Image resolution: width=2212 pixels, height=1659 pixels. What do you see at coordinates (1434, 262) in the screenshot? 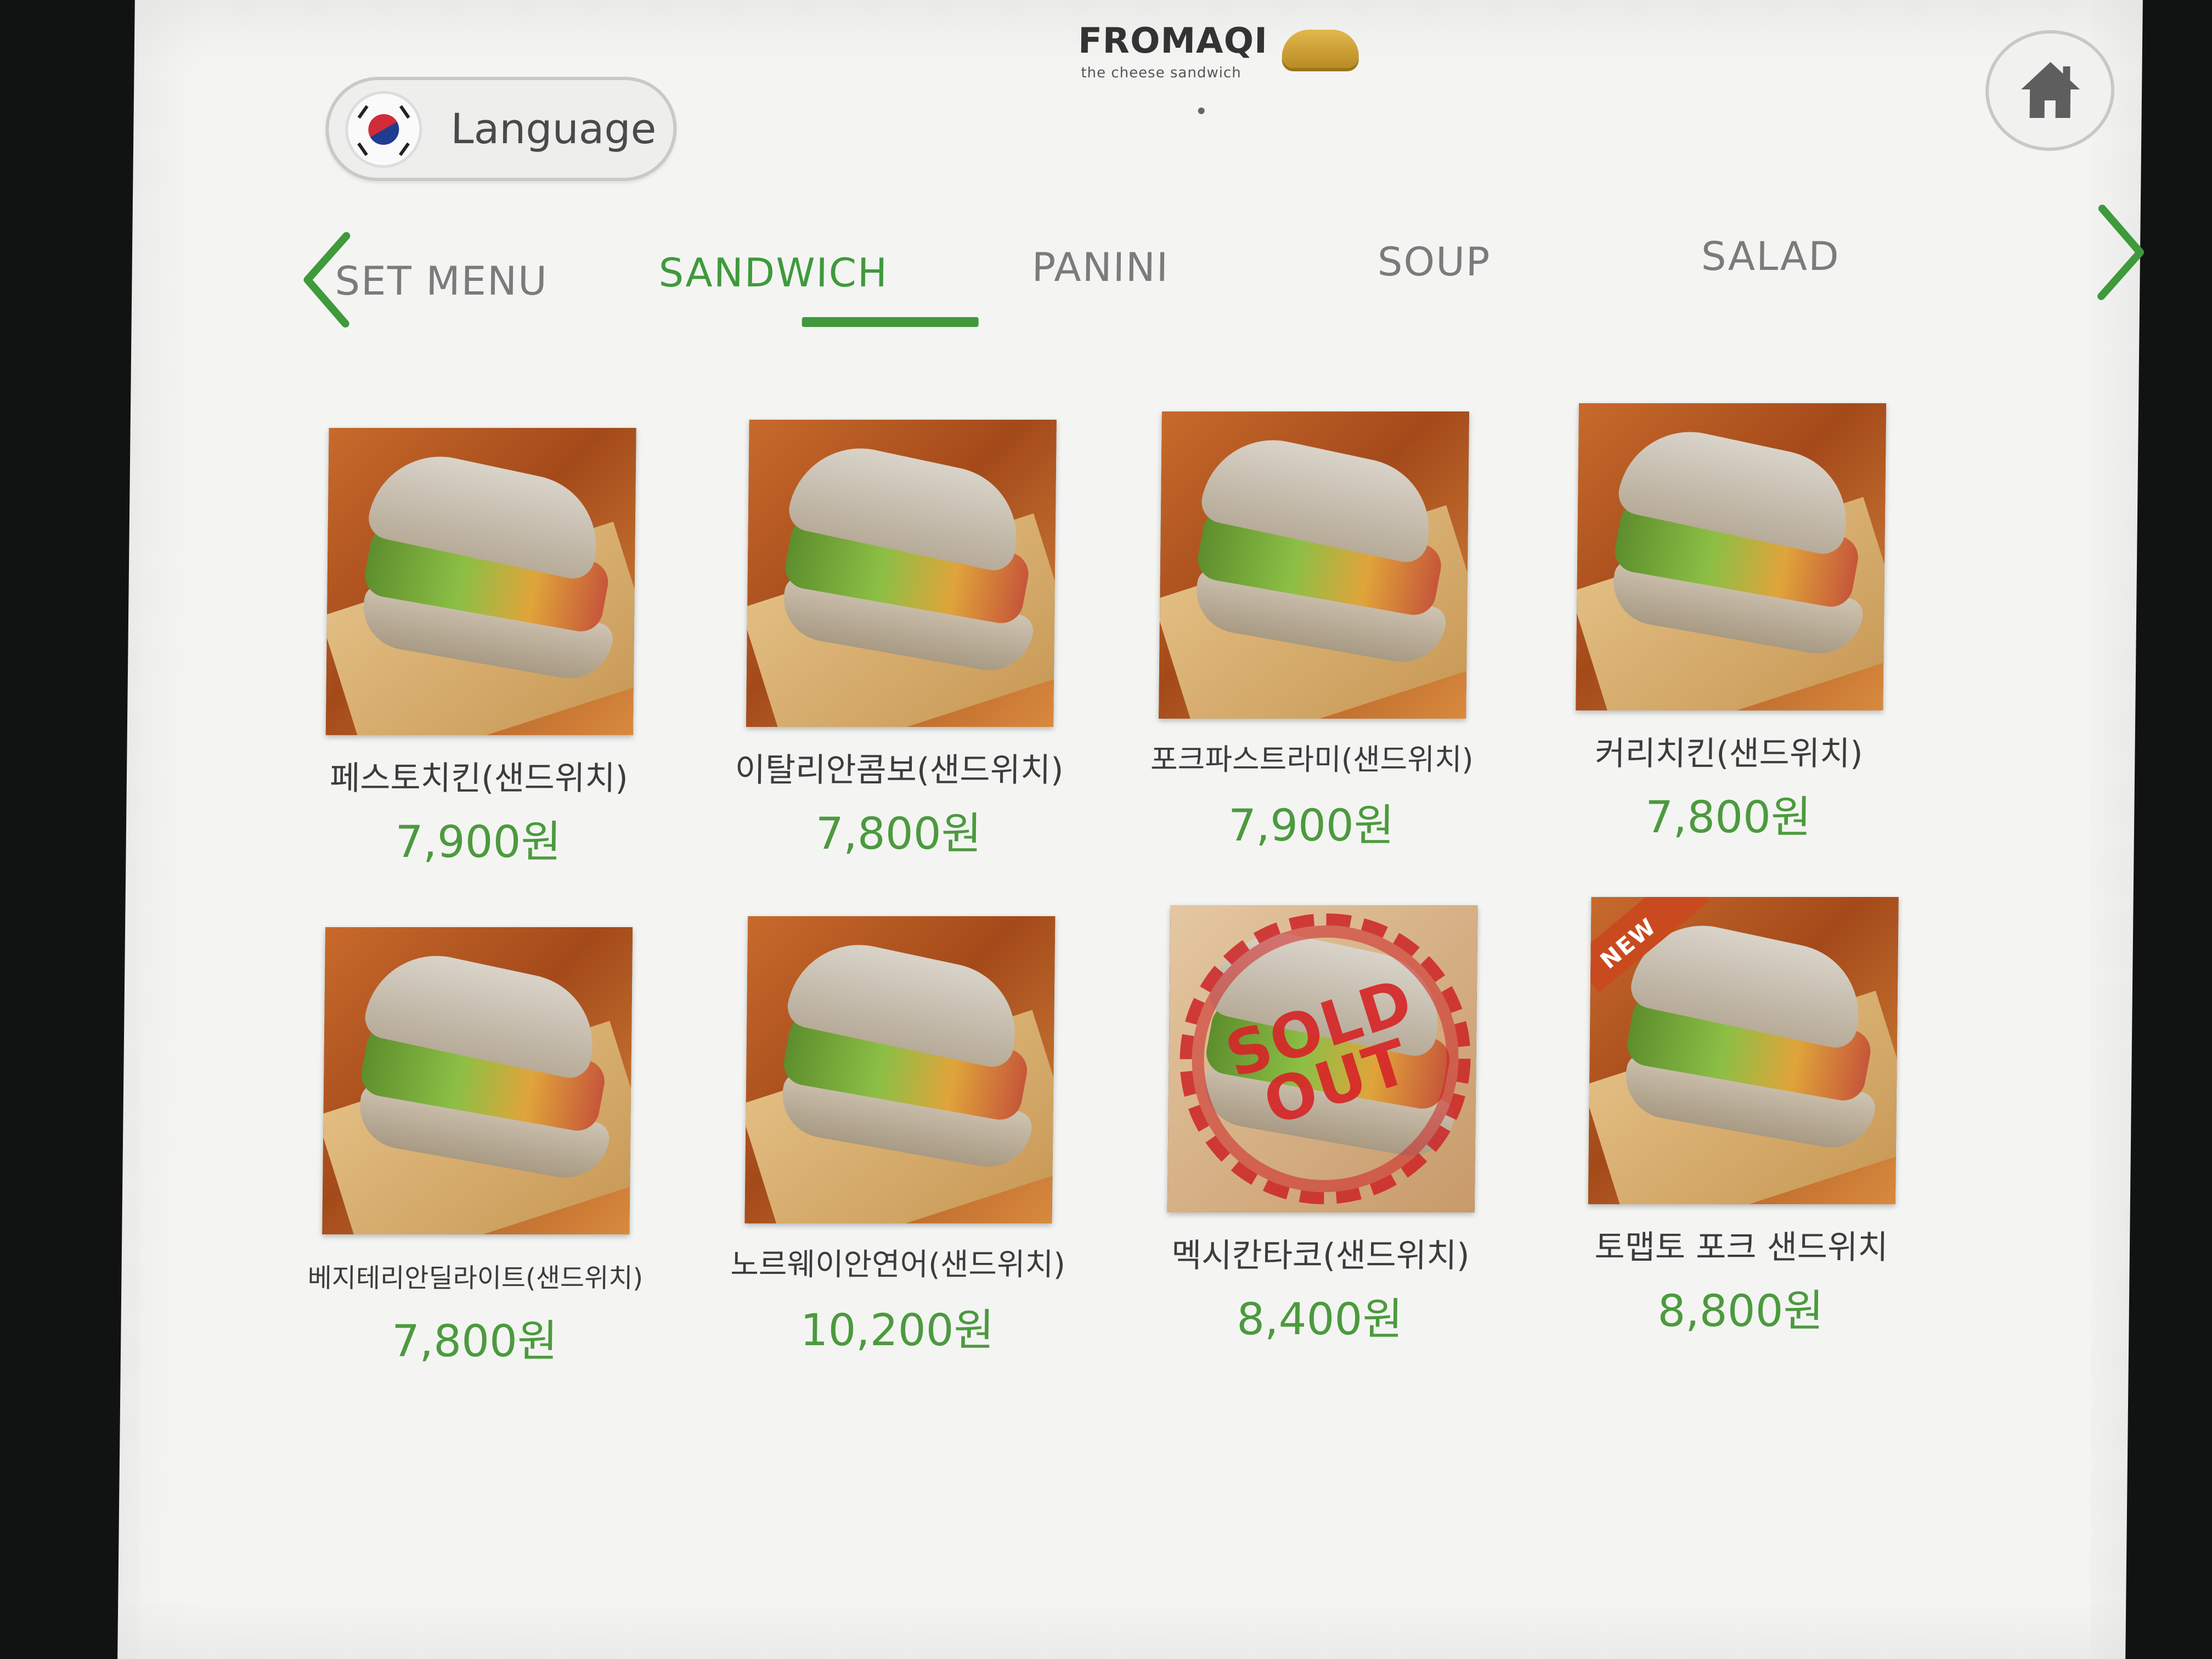
I see `tab-soup: SOUP` at bounding box center [1434, 262].